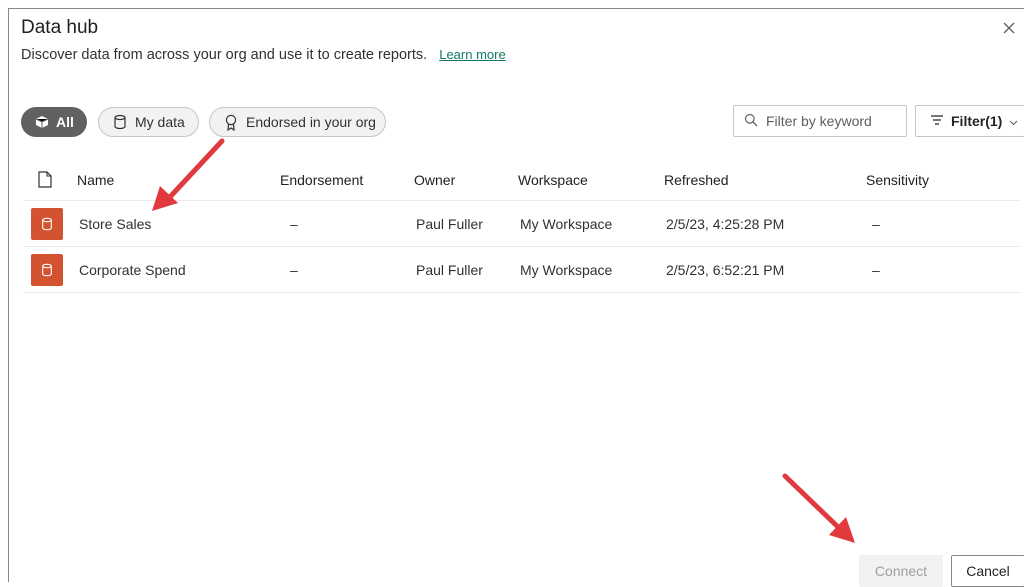 The height and width of the screenshot is (587, 1024). What do you see at coordinates (897, 179) in the screenshot?
I see `column-header-sensitivity: Sensitivity` at bounding box center [897, 179].